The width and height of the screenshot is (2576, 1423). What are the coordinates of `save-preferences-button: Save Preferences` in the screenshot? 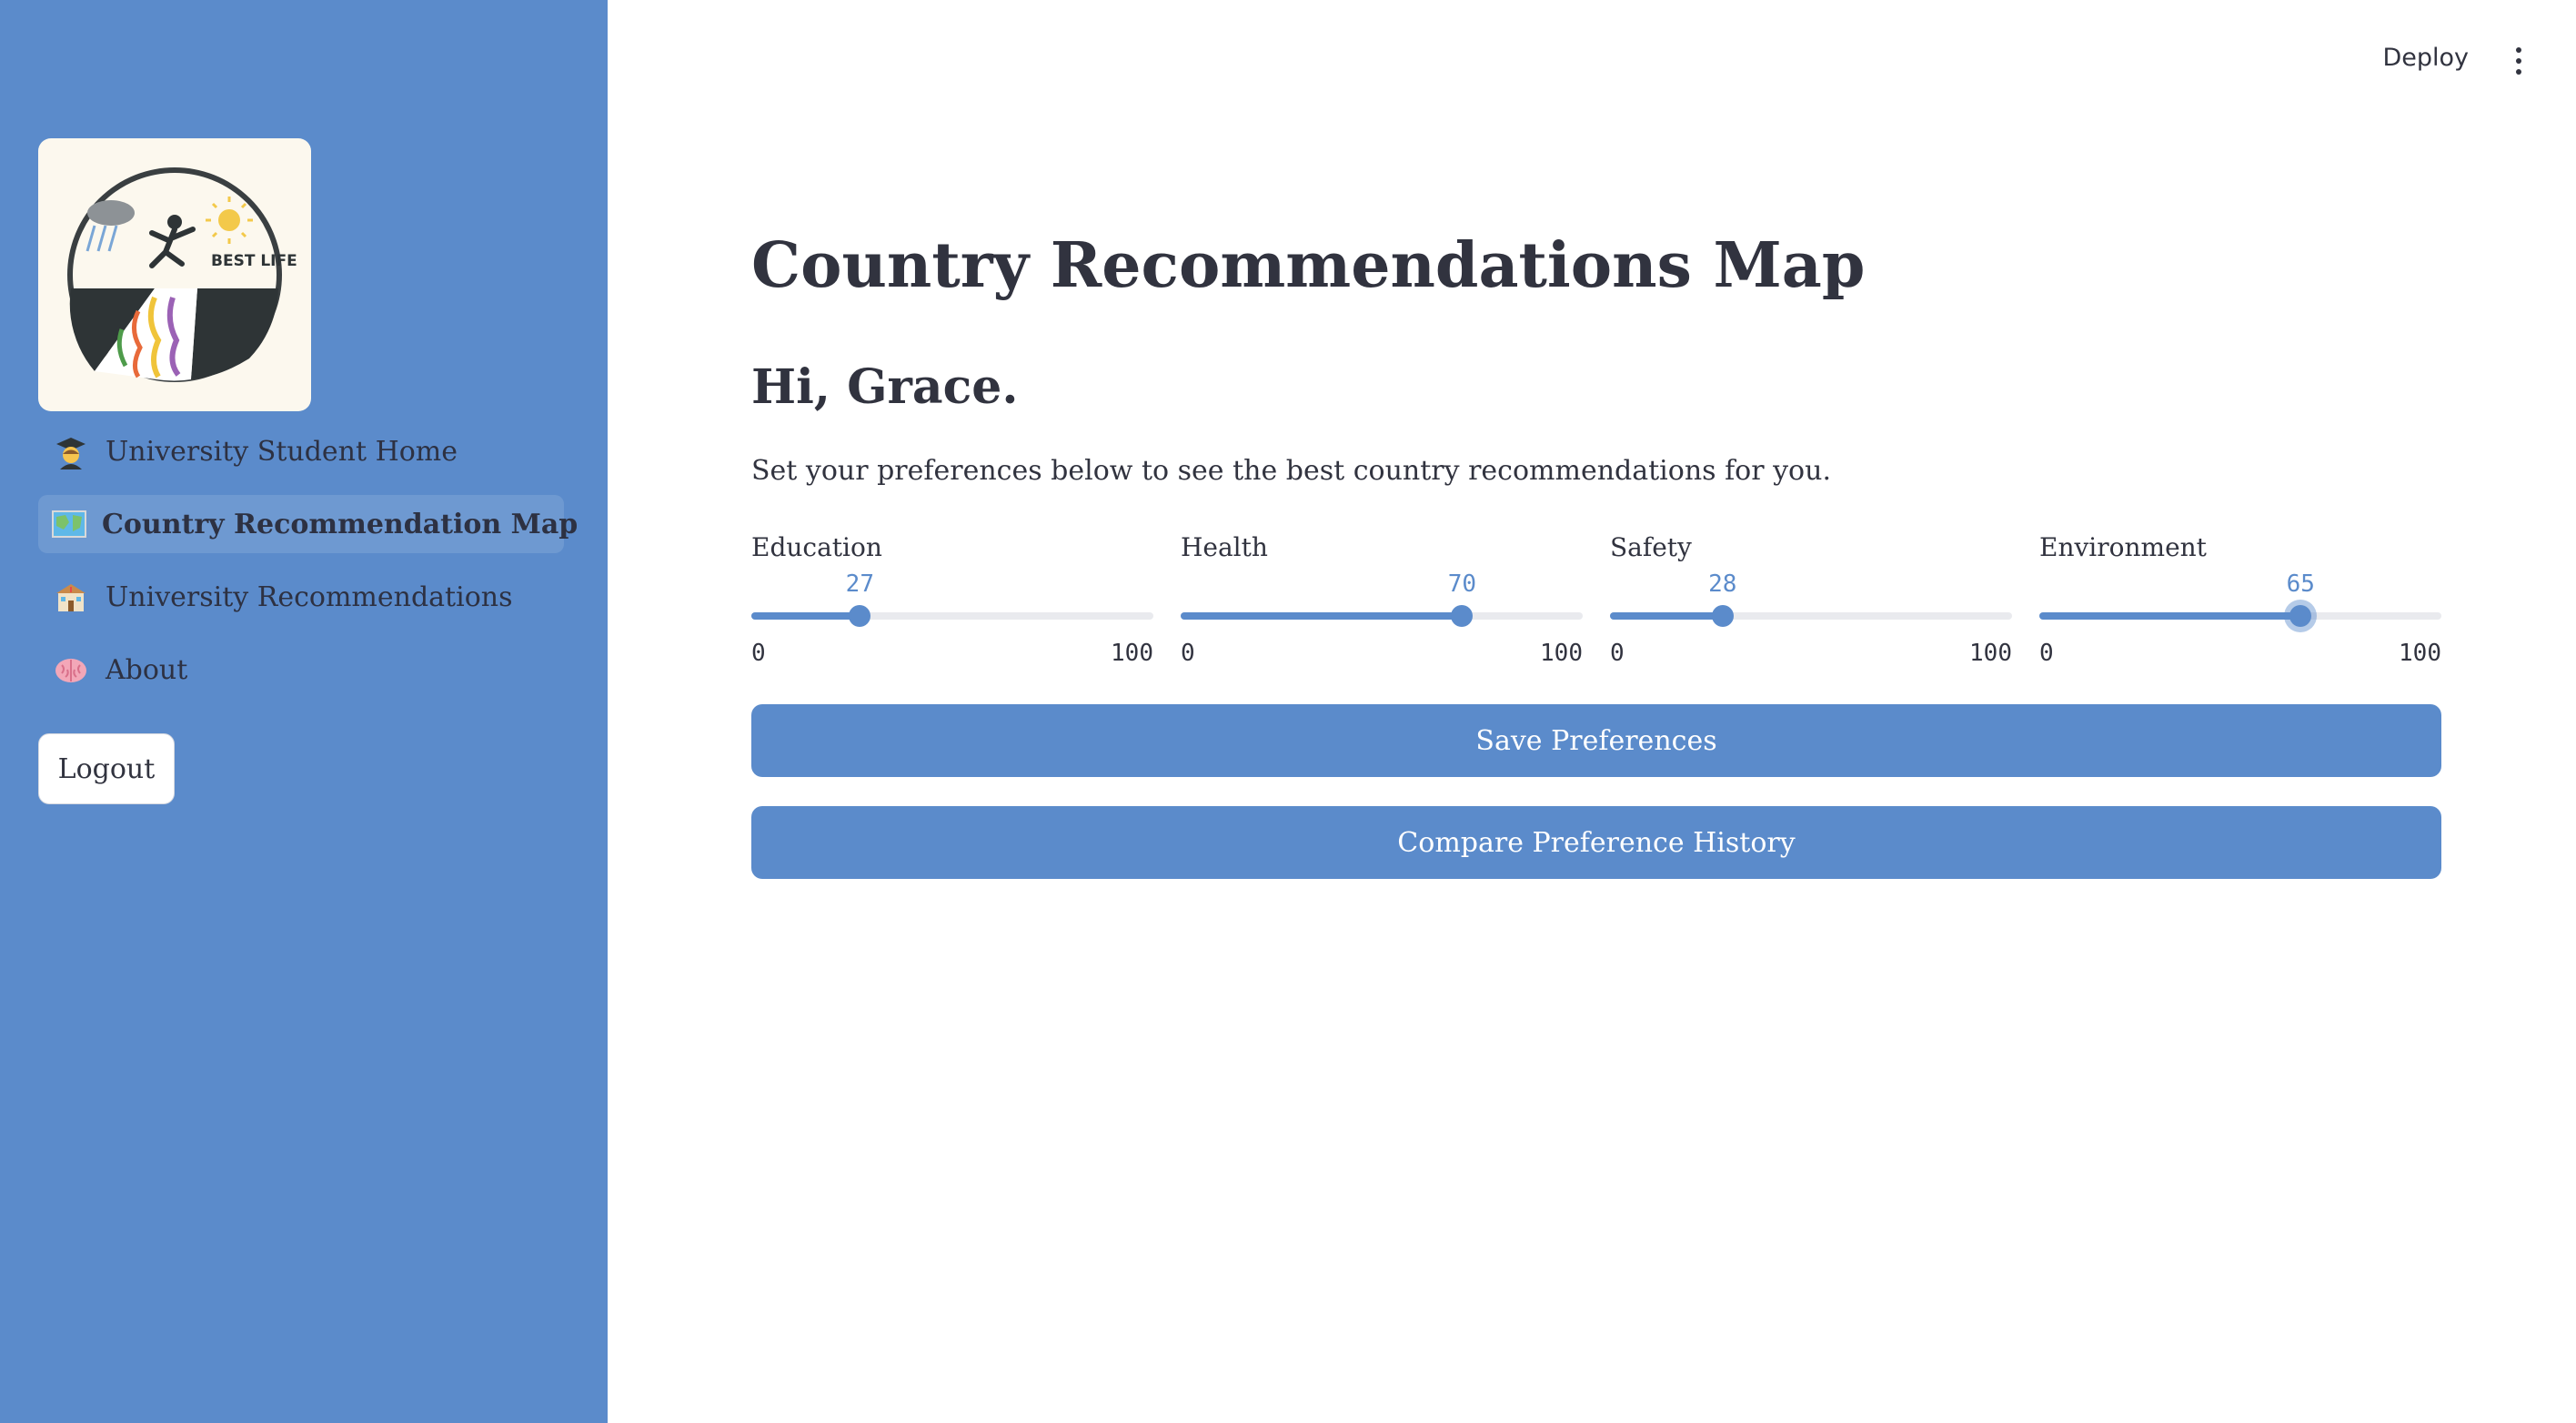 It's located at (1596, 741).